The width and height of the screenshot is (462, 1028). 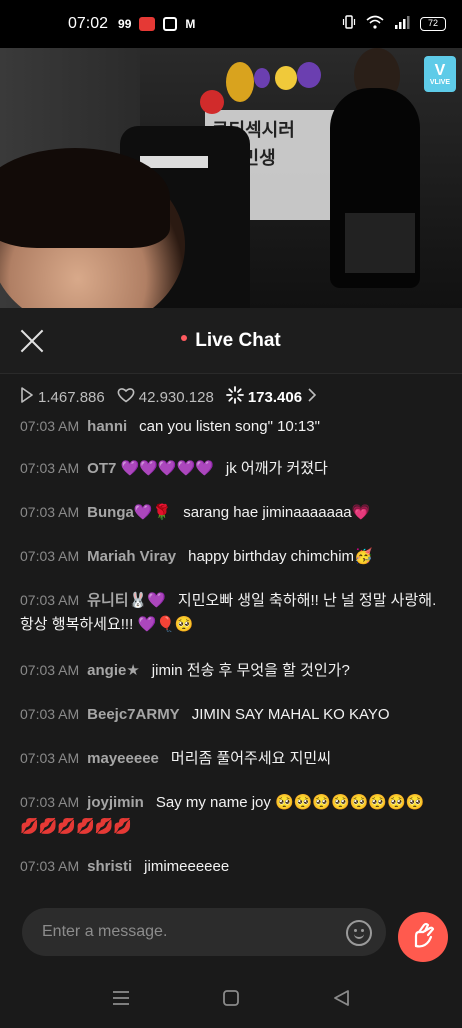 I want to click on heart-count-value: 42.930.128, so click(x=176, y=397).